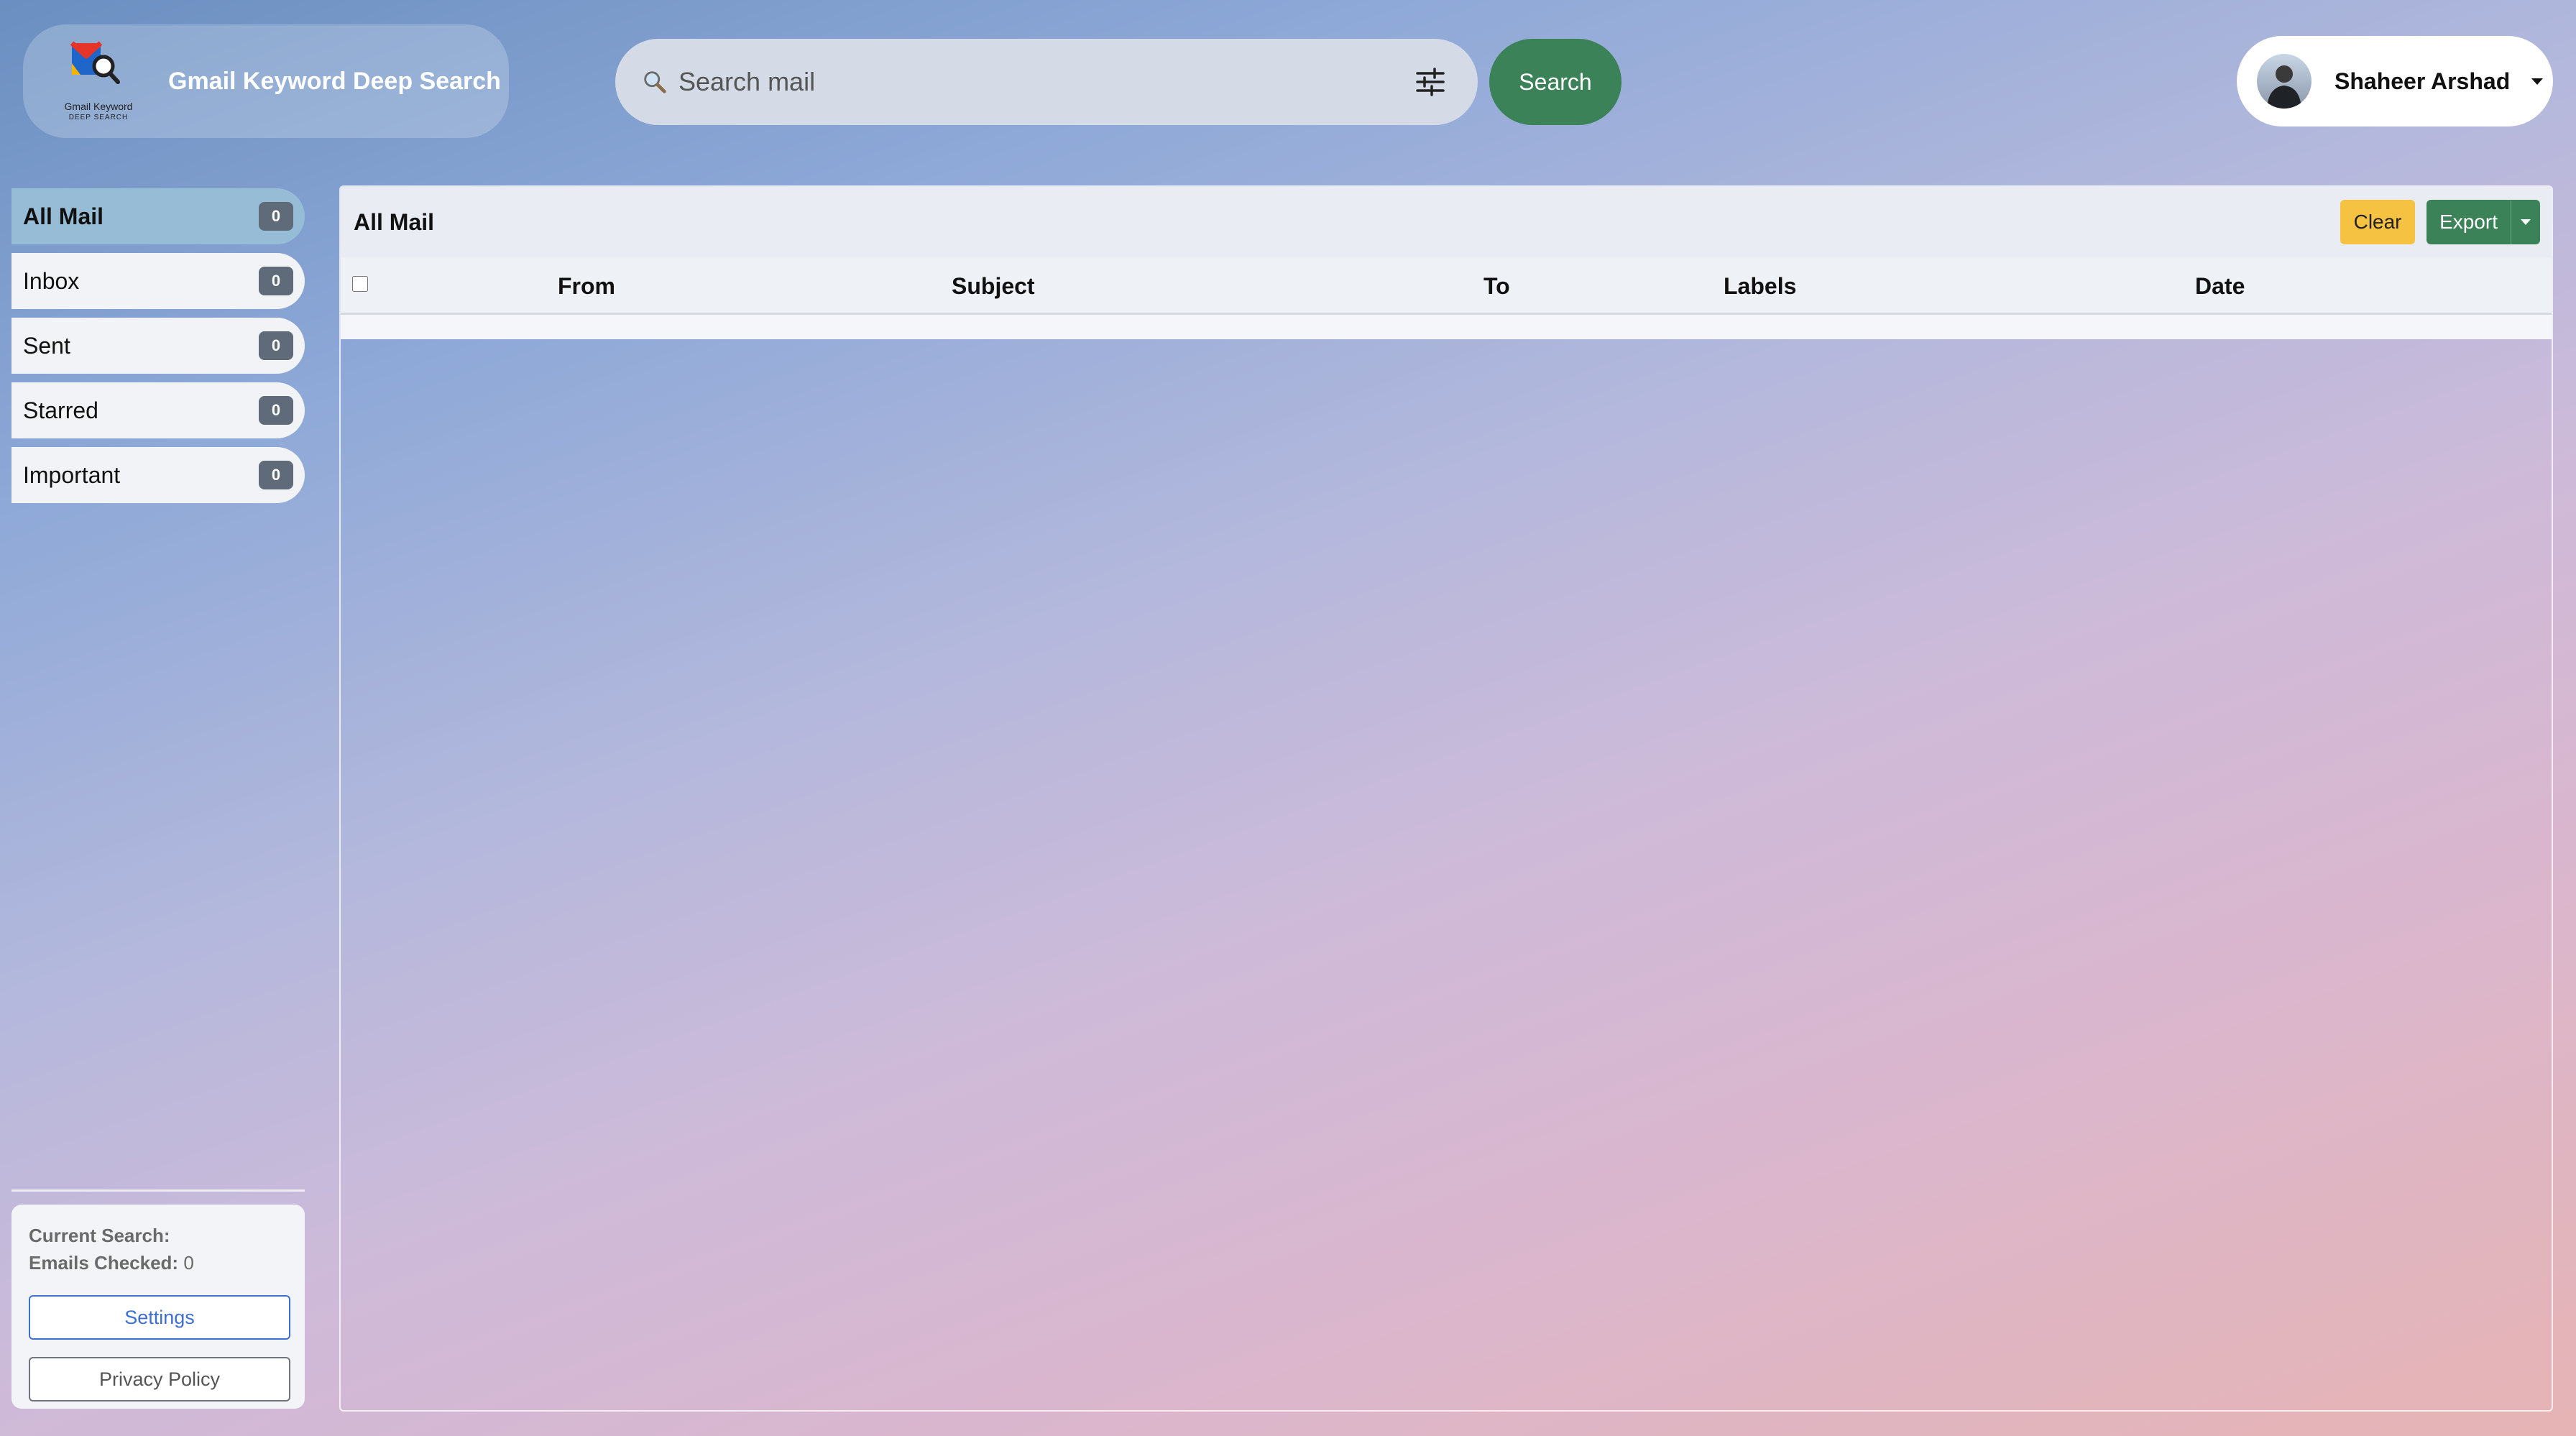 The image size is (2576, 1436). What do you see at coordinates (360, 284) in the screenshot?
I see `select-all-checkbox` at bounding box center [360, 284].